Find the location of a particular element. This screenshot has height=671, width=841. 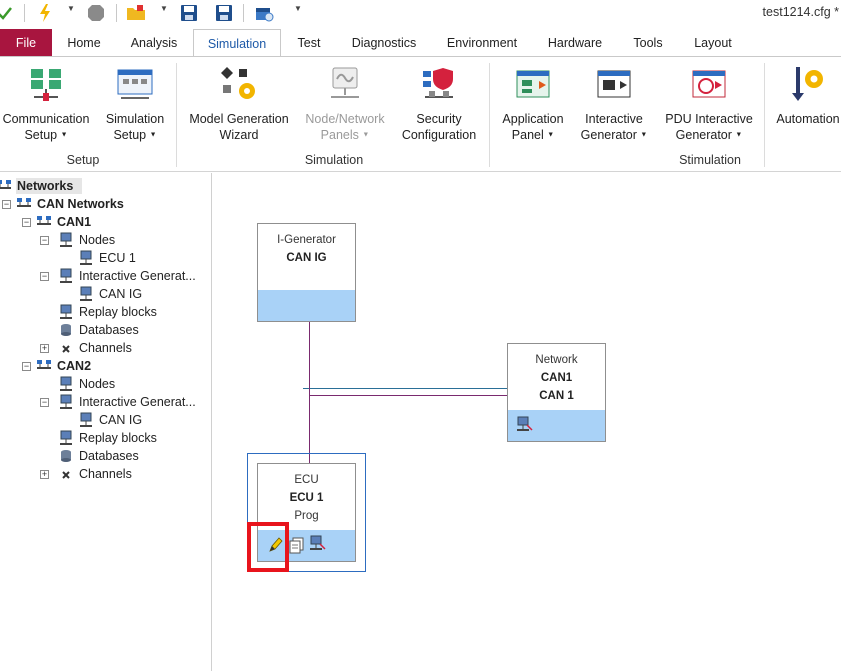

checkmark-icon is located at coordinates (7, 13).